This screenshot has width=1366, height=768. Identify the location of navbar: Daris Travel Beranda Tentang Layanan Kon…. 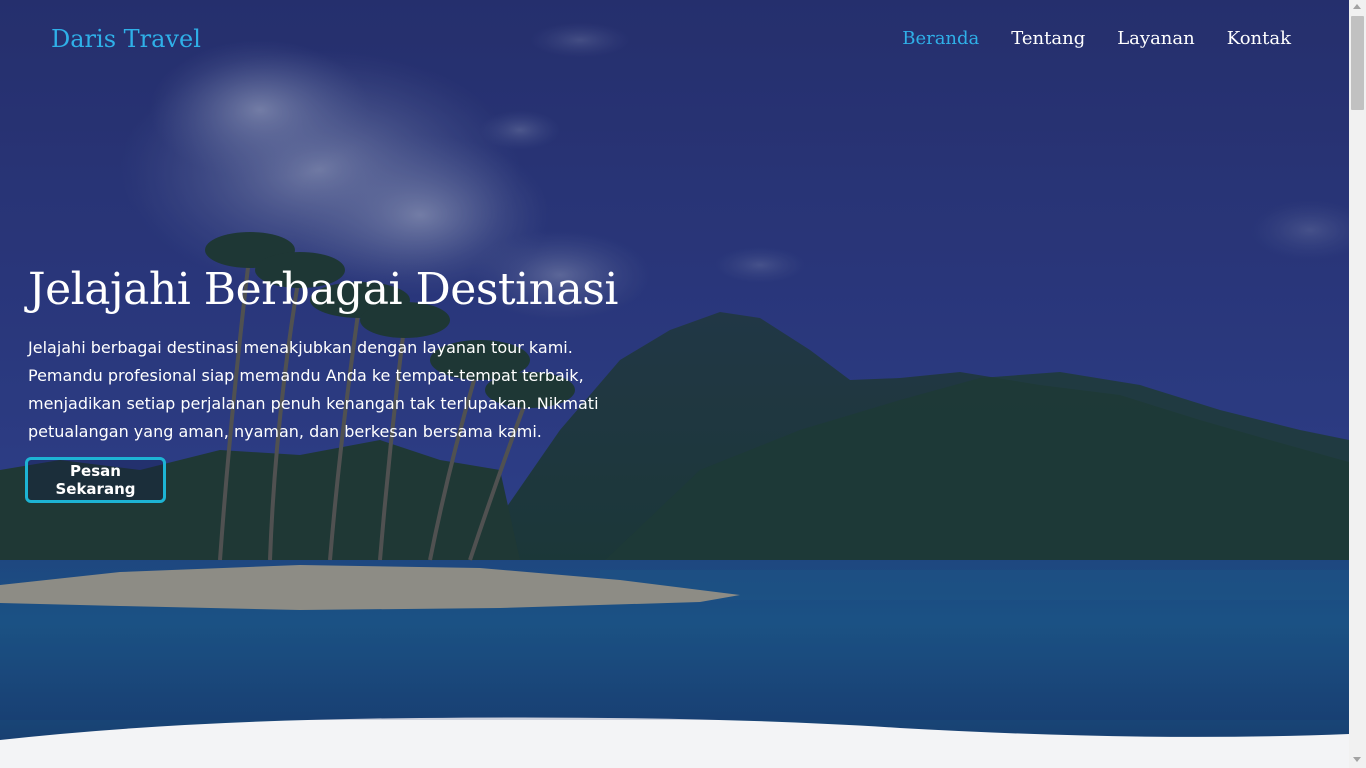
(674, 39).